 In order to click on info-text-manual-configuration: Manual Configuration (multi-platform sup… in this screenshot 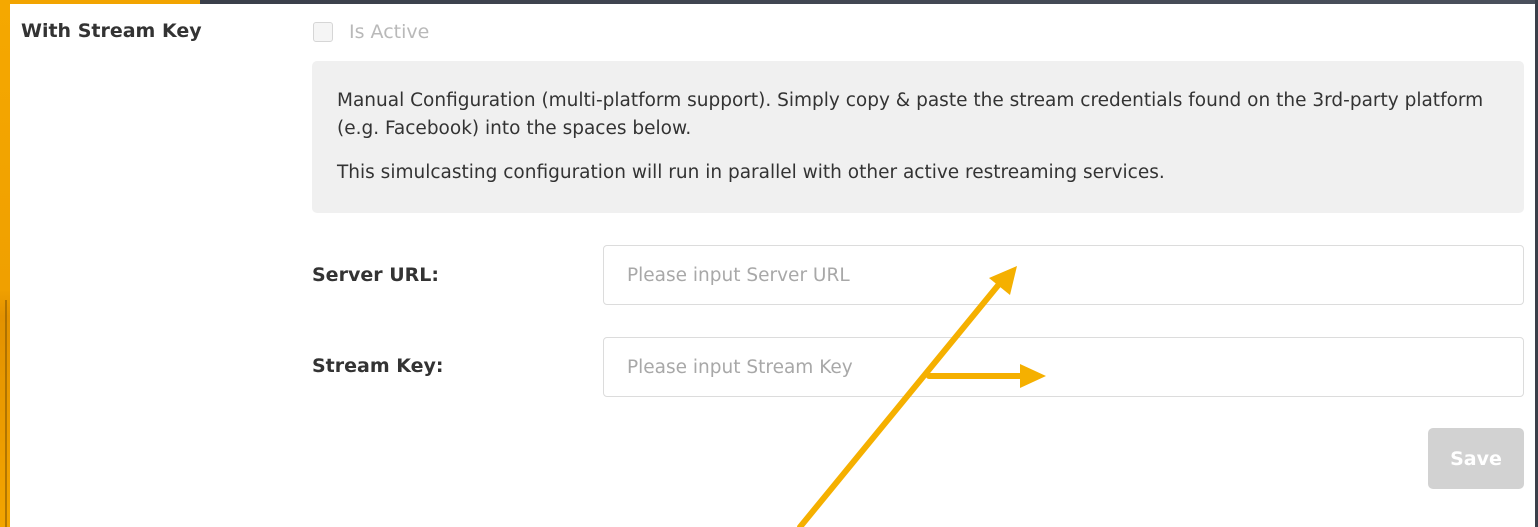, I will do `click(910, 114)`.